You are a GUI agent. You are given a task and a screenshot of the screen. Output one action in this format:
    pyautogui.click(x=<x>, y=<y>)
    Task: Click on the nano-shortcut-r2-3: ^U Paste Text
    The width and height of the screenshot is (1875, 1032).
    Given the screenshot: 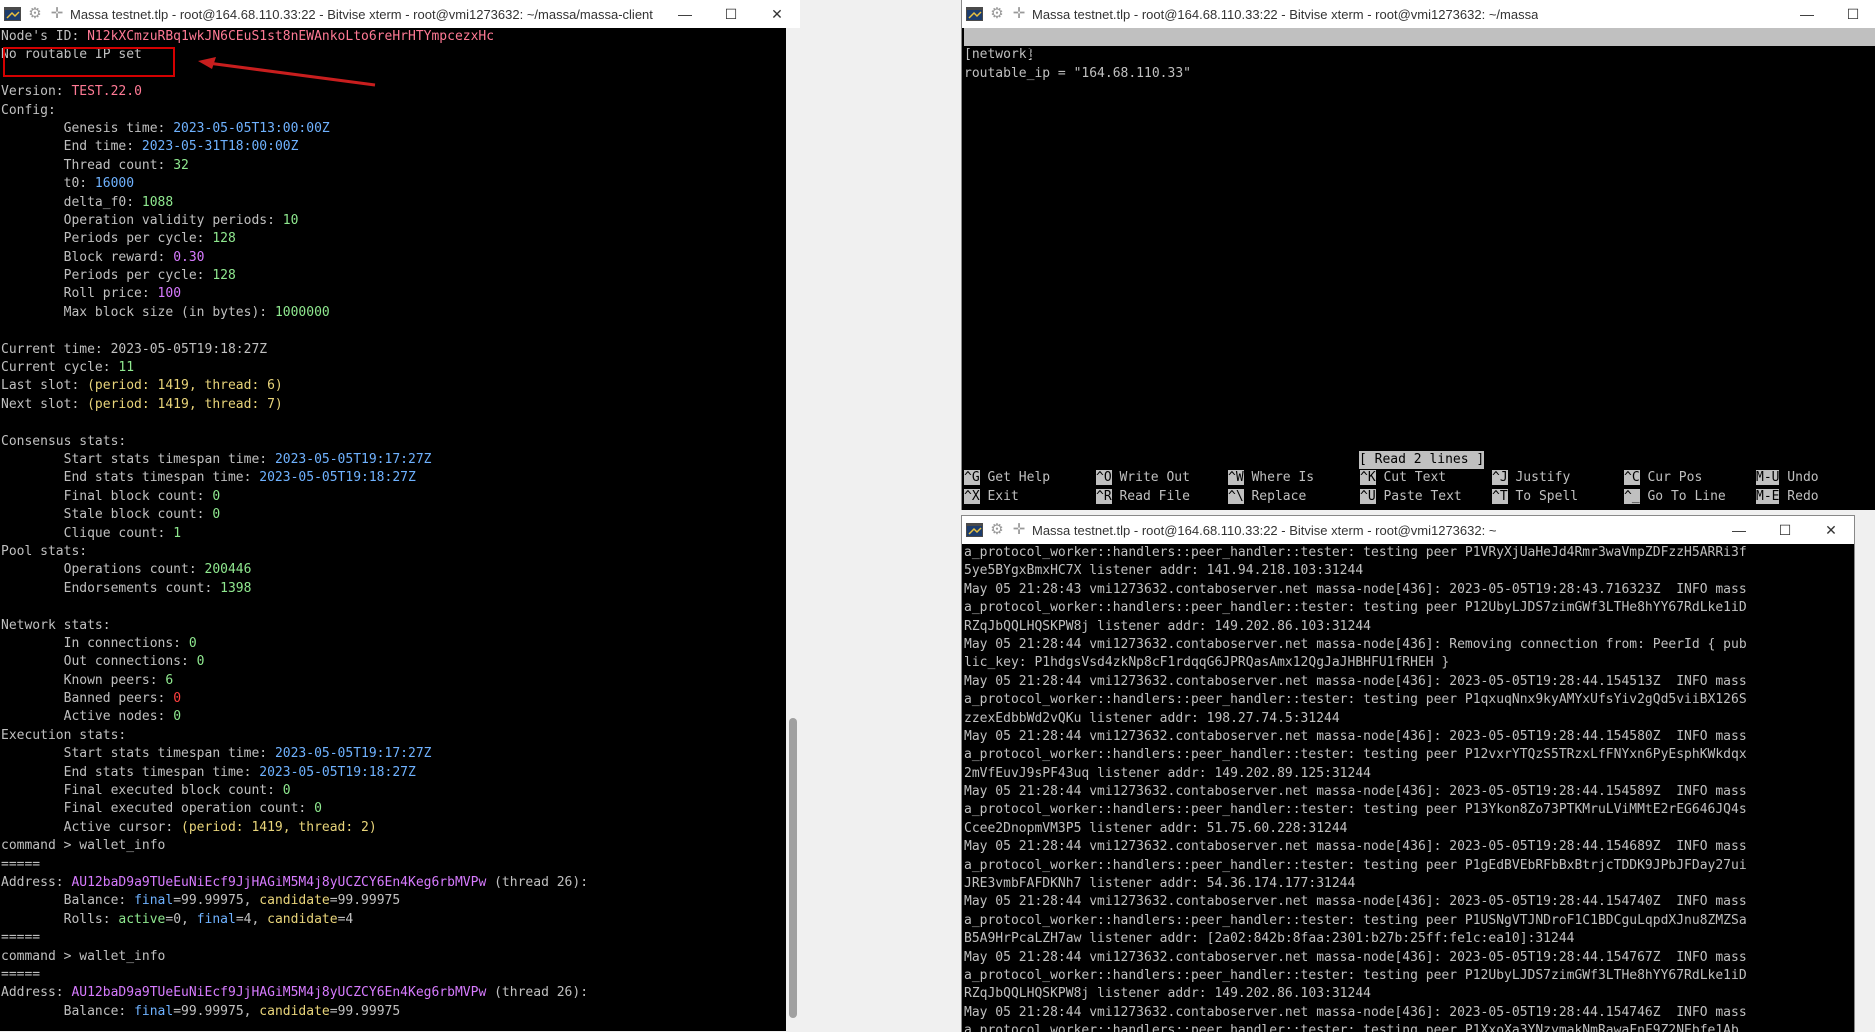 What is the action you would take?
    pyautogui.click(x=1411, y=497)
    